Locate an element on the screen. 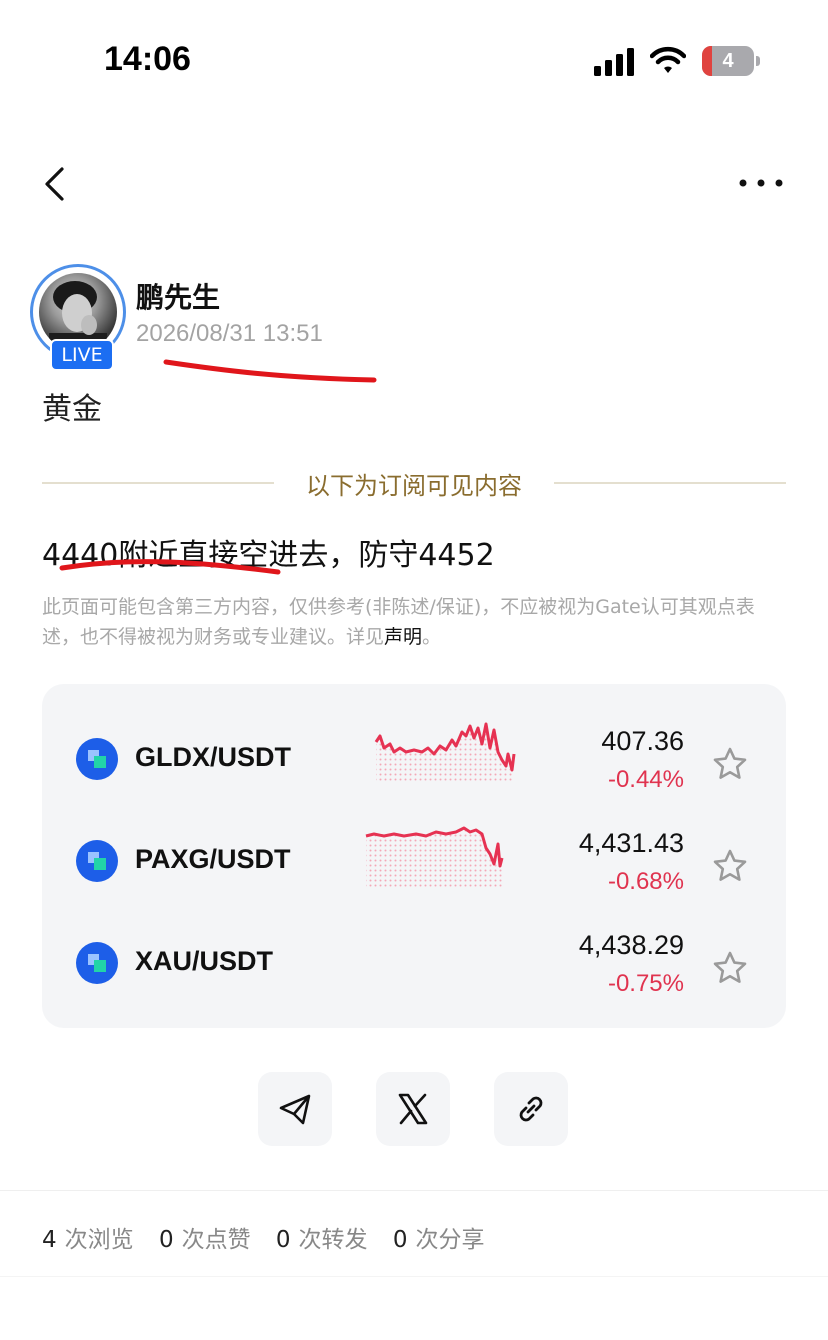  post-date: 2026/08/31 13:51 is located at coordinates (229, 333).